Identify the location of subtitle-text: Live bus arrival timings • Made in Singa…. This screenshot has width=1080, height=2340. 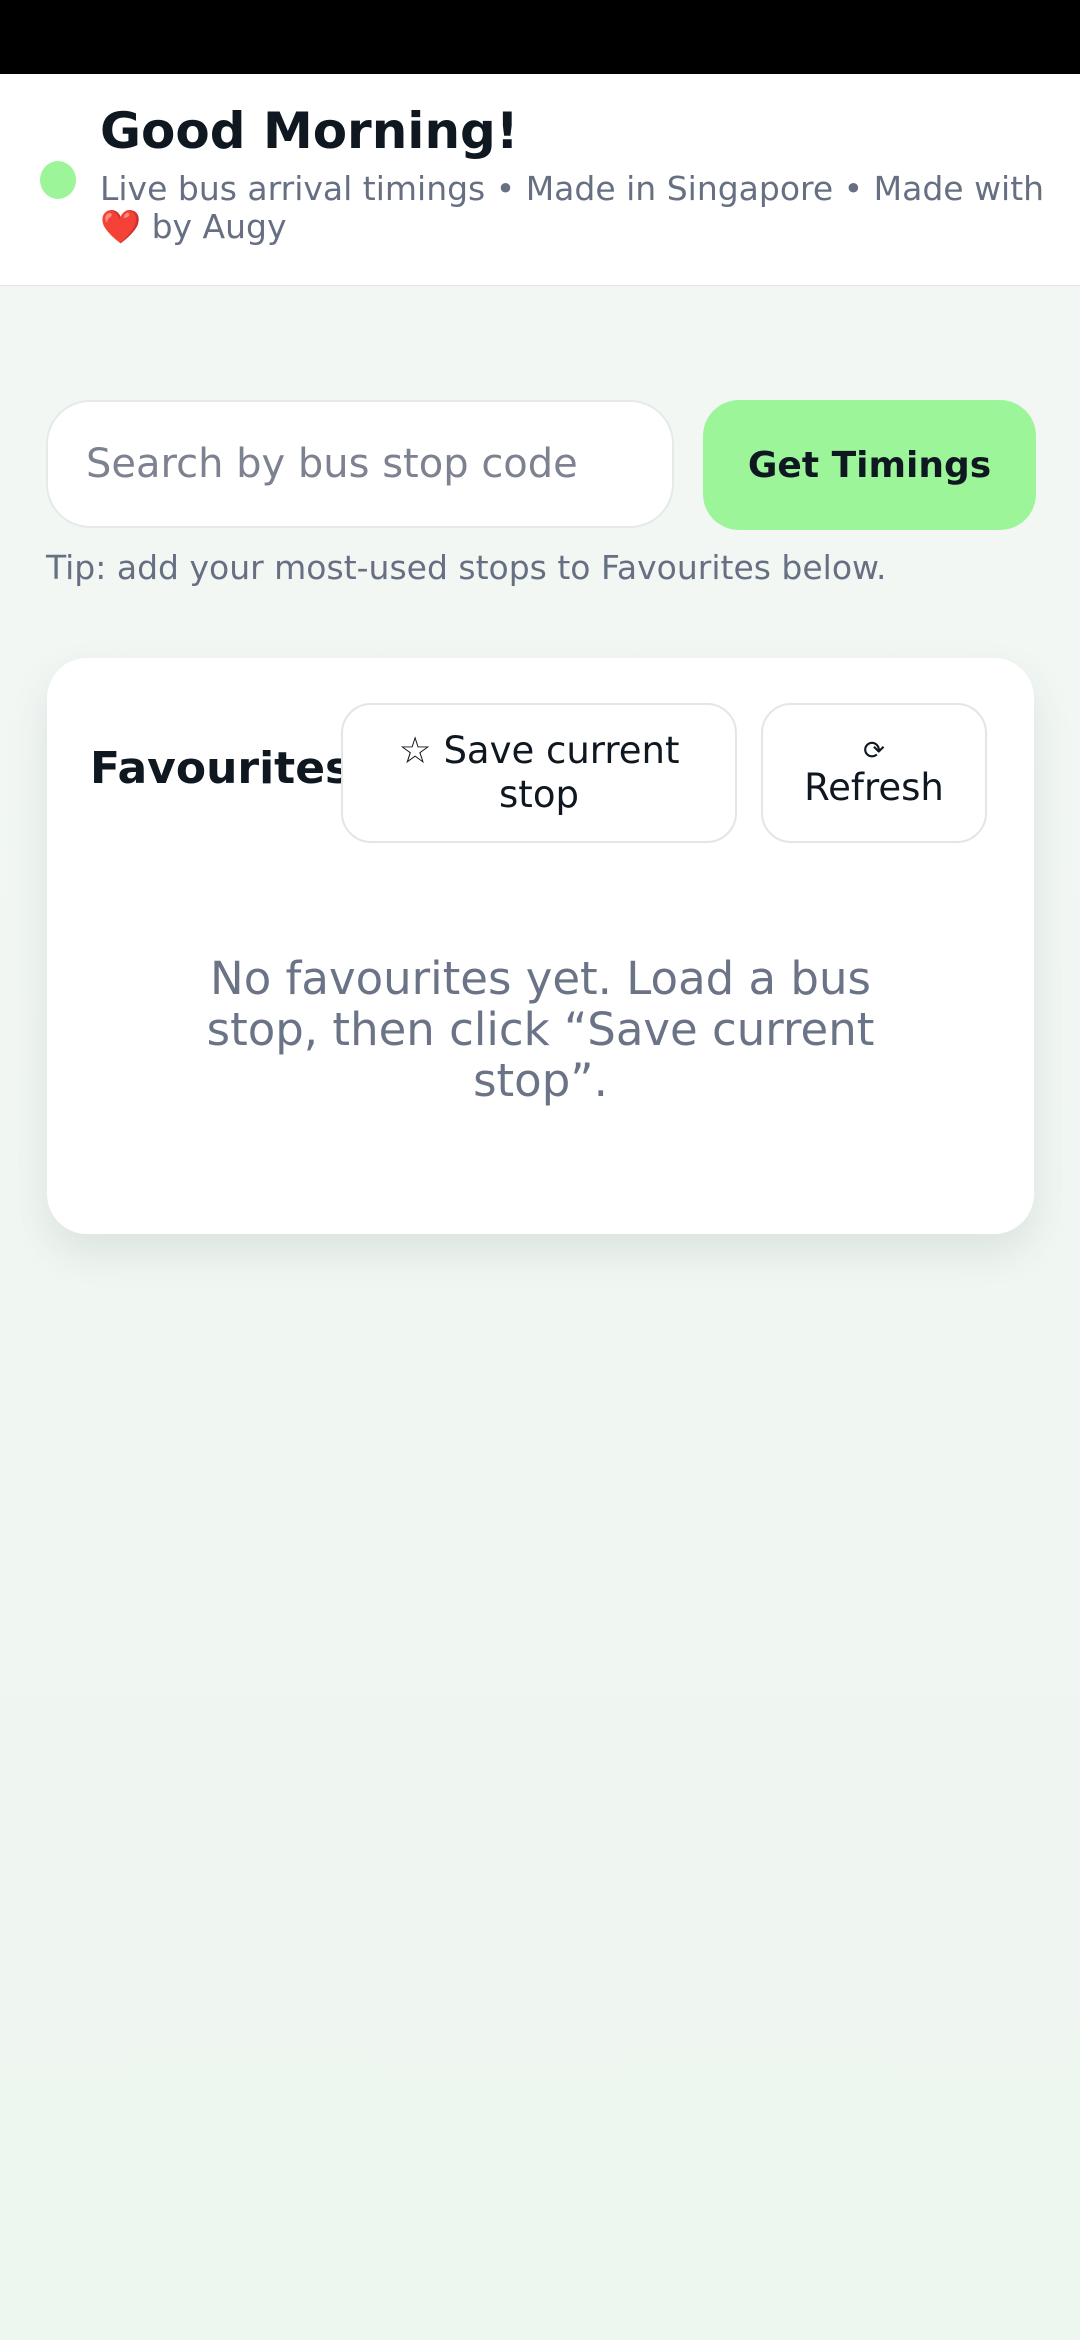
(572, 188).